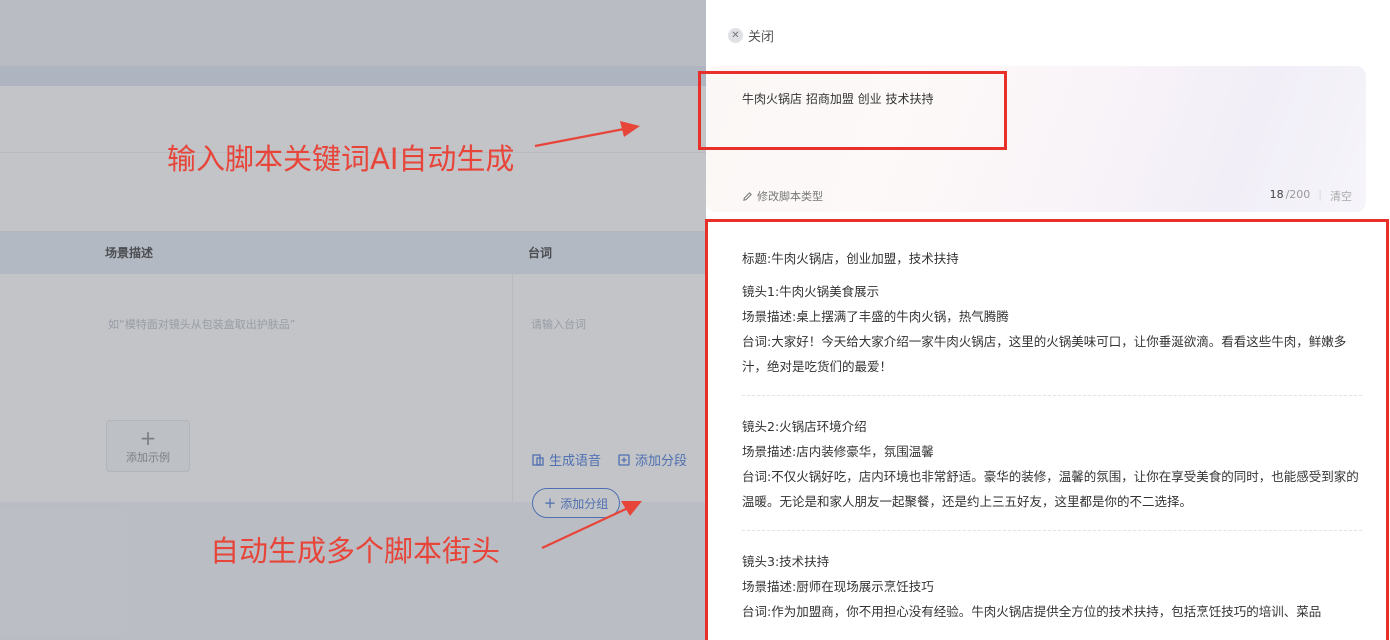 The height and width of the screenshot is (640, 1390). I want to click on pencil-icon, so click(747, 196).